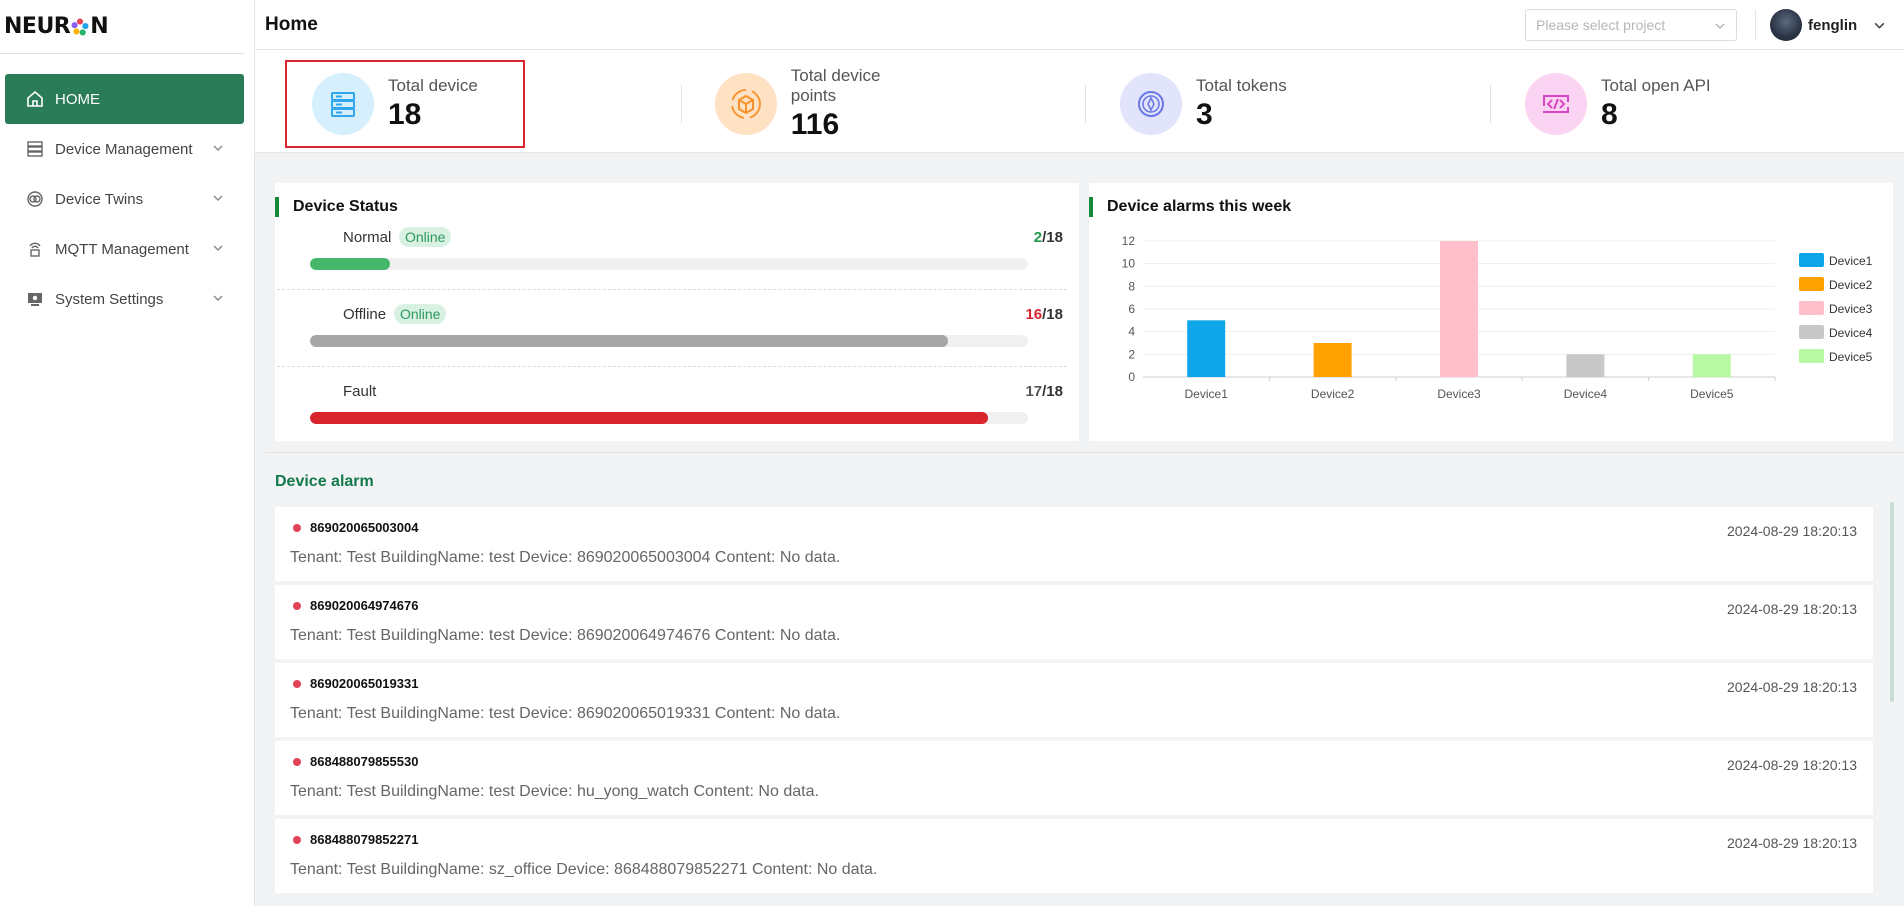  I want to click on status-count-value: 17, so click(1034, 391).